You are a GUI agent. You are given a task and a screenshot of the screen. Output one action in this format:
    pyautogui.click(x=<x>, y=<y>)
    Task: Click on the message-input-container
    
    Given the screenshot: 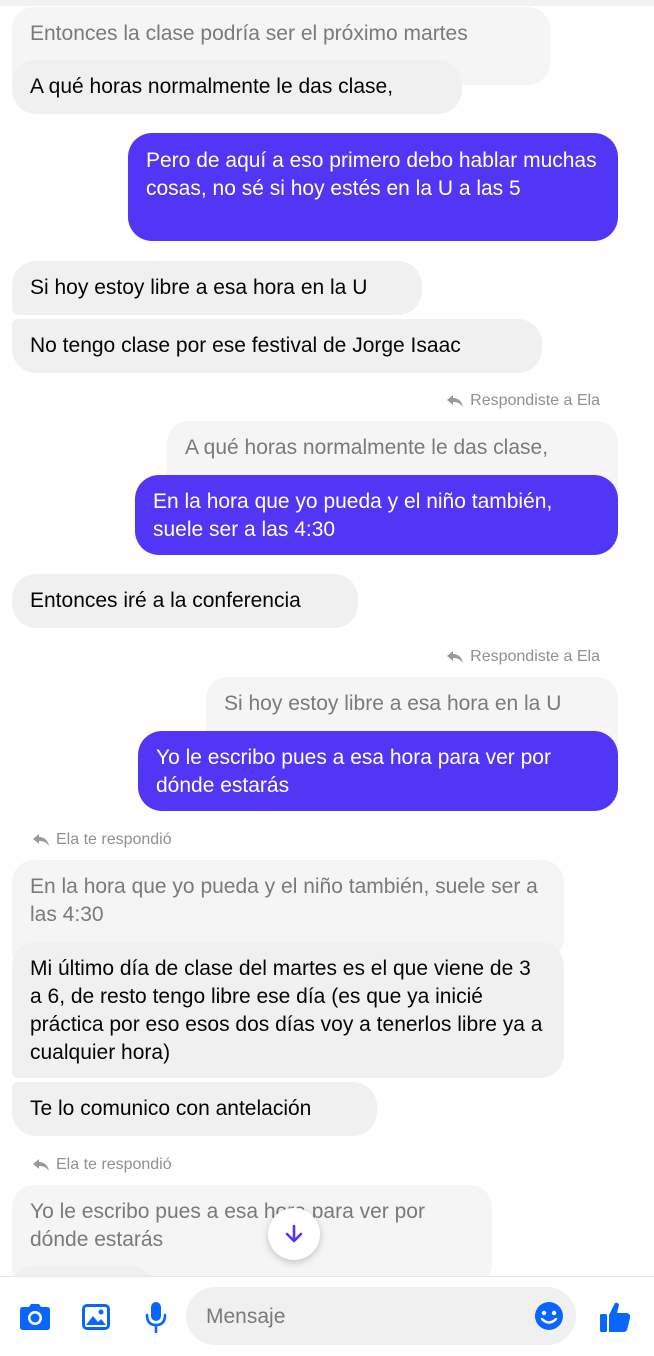 What is the action you would take?
    pyautogui.click(x=381, y=1317)
    